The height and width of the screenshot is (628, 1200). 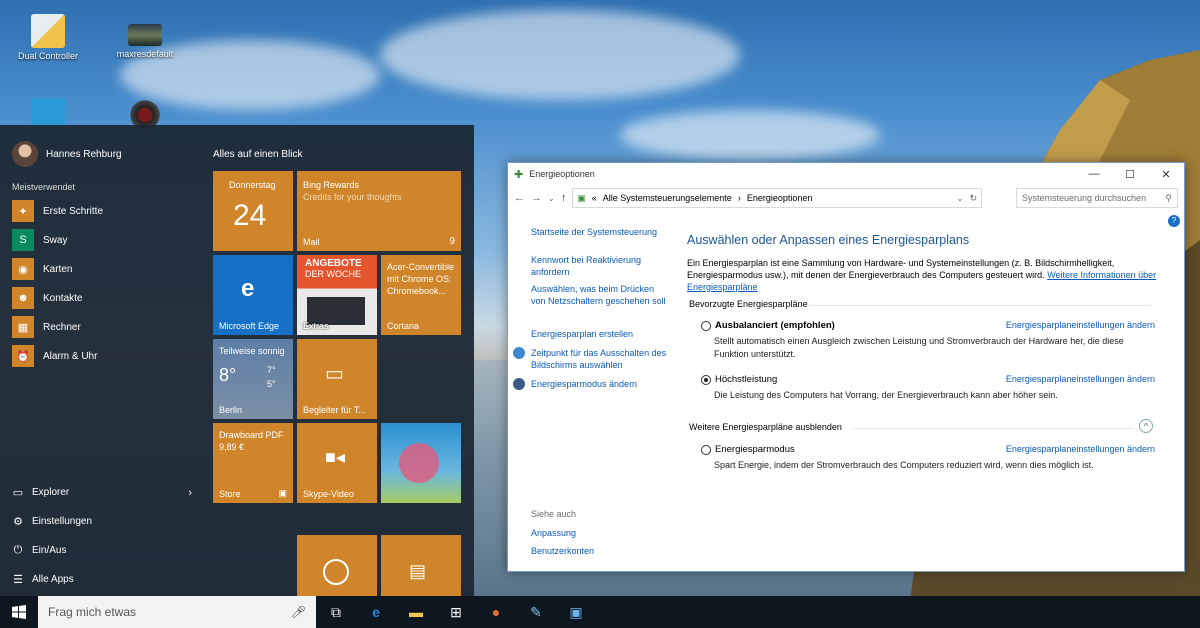 I want to click on nav-link: Startseite der Systemsteuerung, so click(x=600, y=232).